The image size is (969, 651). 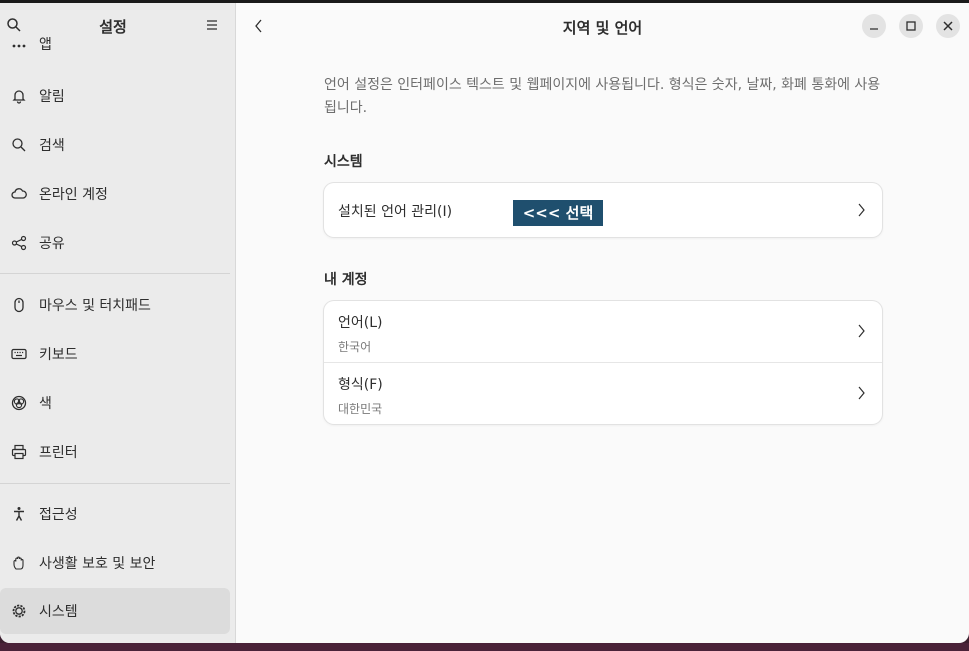 I want to click on mouse-icon, so click(x=19, y=305).